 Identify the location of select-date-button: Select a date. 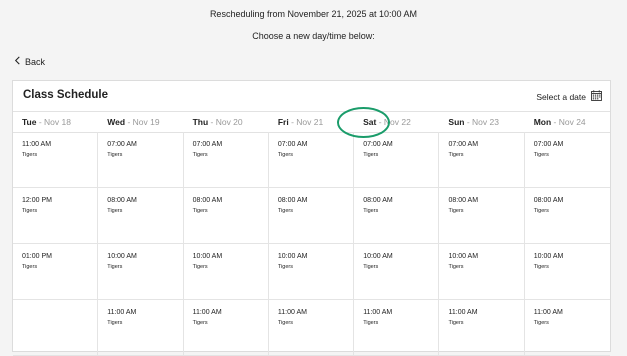
(569, 96).